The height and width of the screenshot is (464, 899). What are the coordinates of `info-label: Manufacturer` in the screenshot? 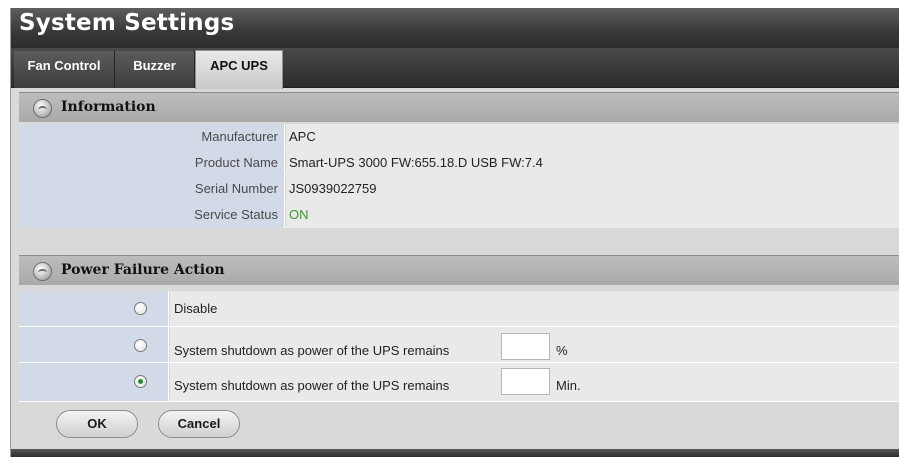 It's located at (152, 137).